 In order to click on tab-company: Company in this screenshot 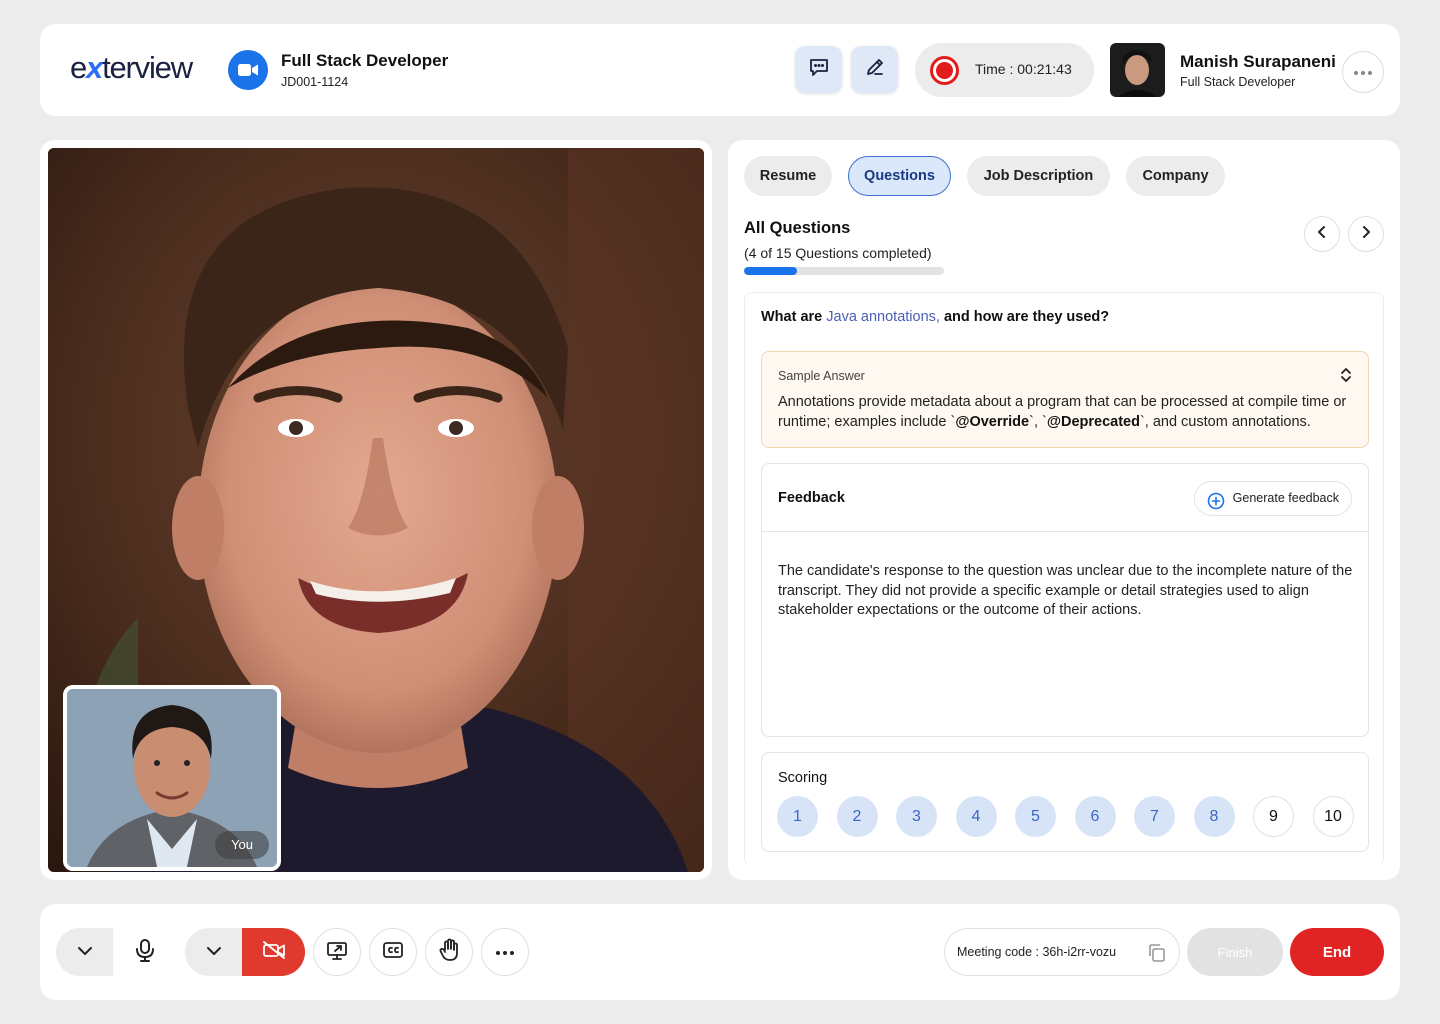, I will do `click(1175, 176)`.